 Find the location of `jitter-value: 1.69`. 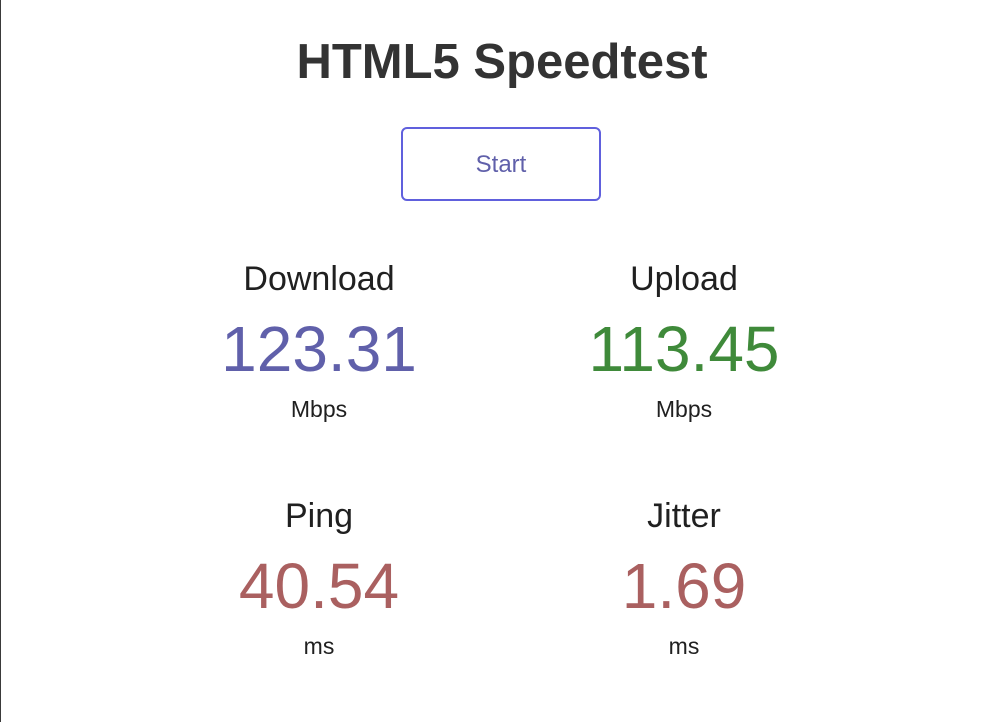

jitter-value: 1.69 is located at coordinates (684, 586).